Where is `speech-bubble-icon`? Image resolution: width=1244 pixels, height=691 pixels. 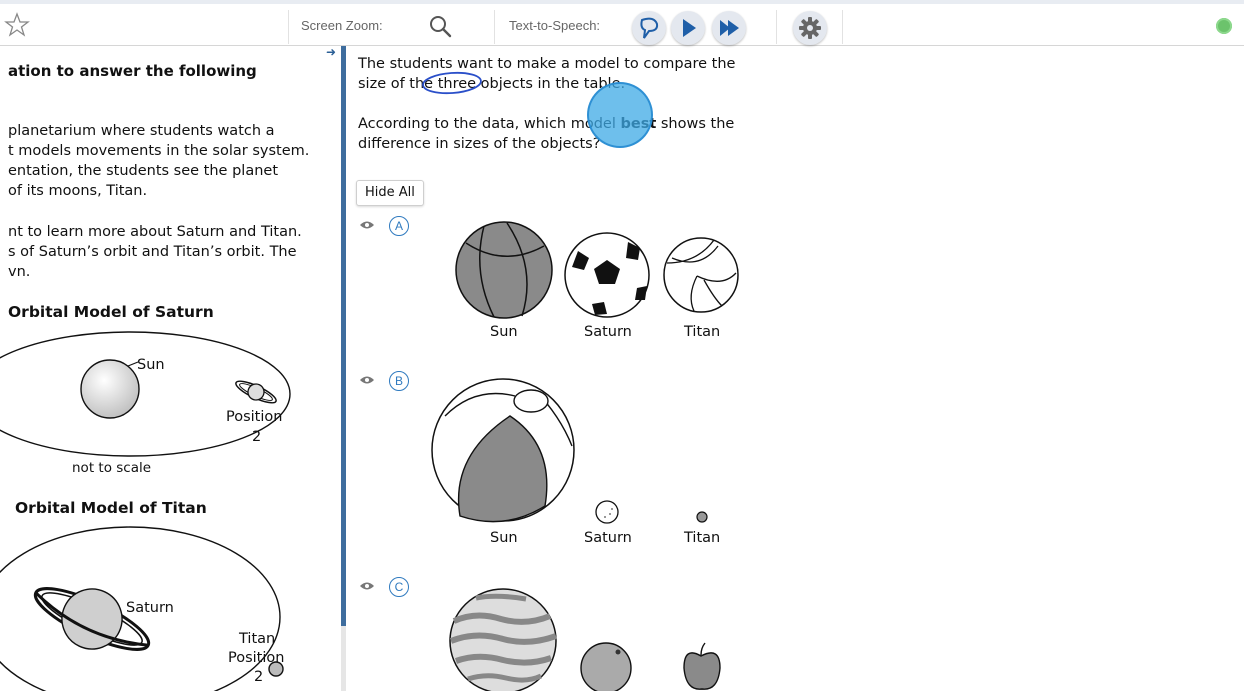 speech-bubble-icon is located at coordinates (649, 28).